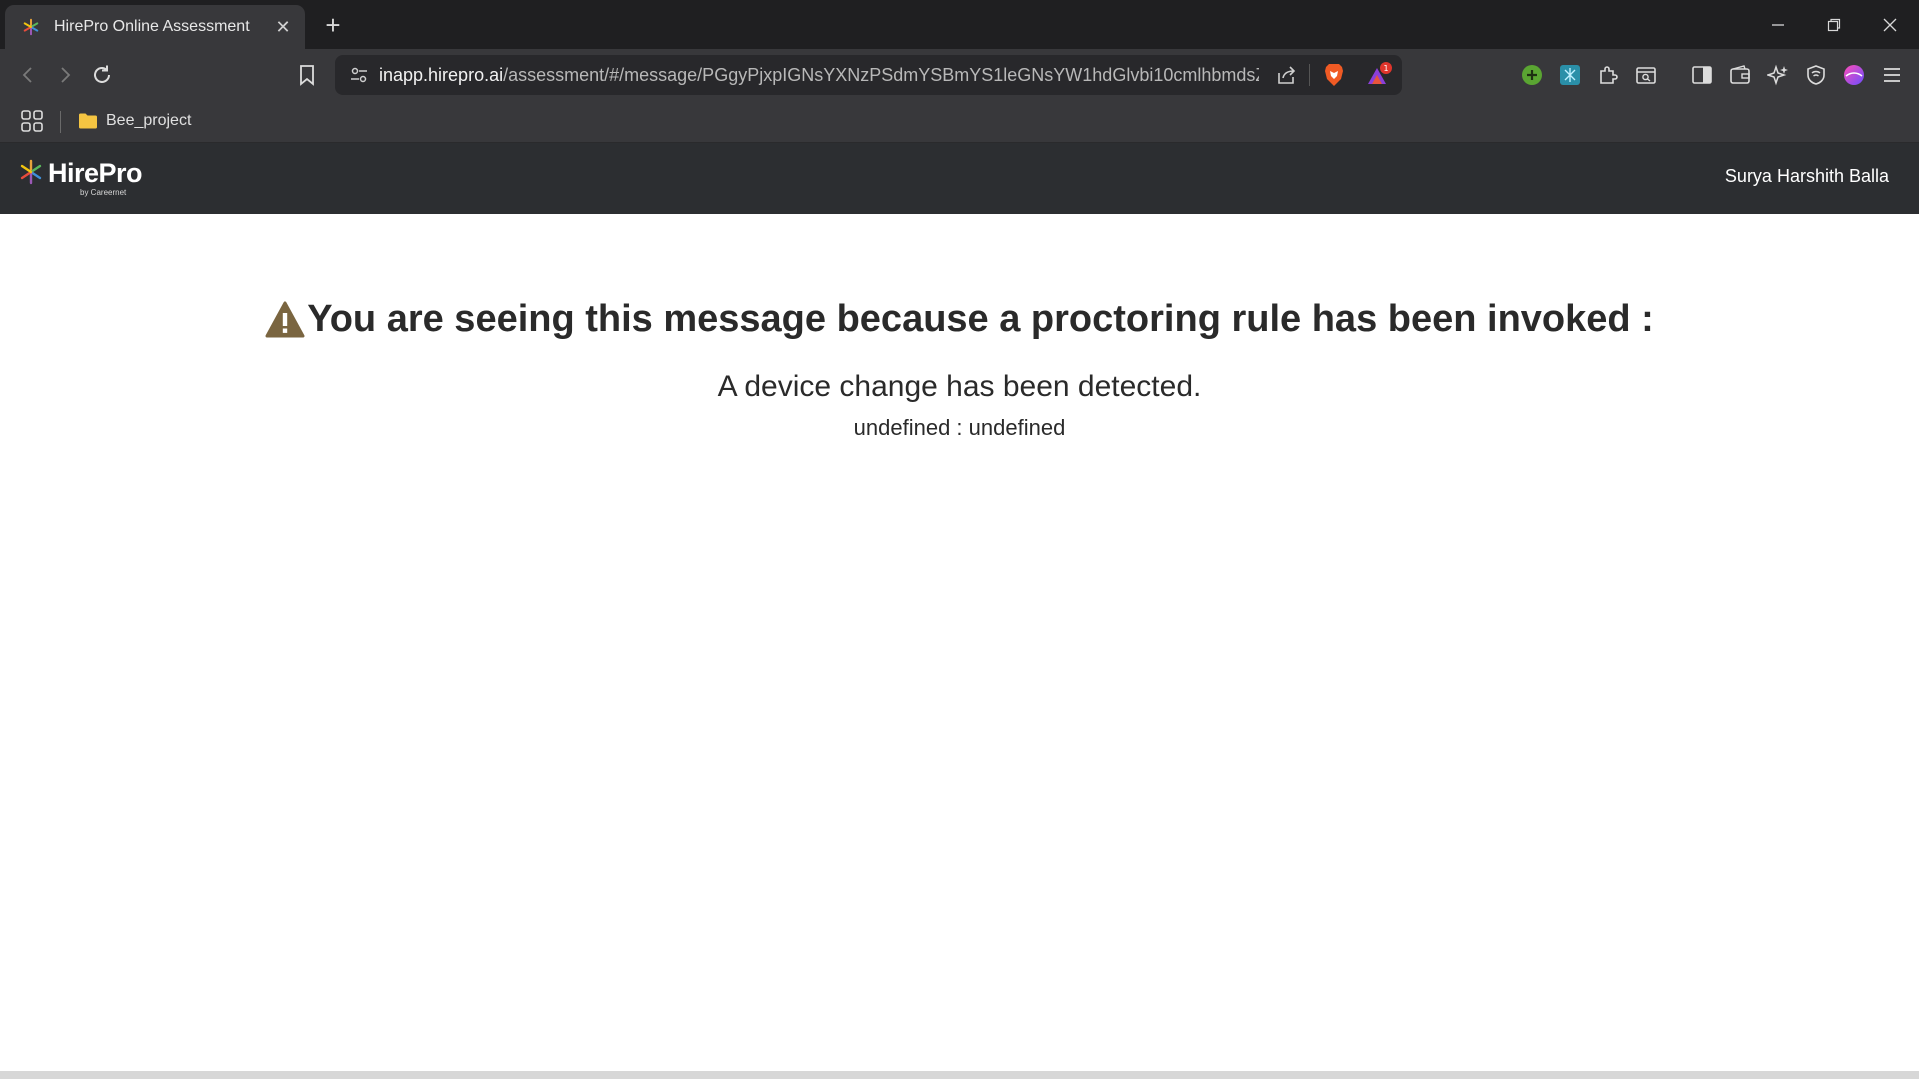  What do you see at coordinates (441, 74) in the screenshot?
I see `url-host: inapp.hirepro.ai` at bounding box center [441, 74].